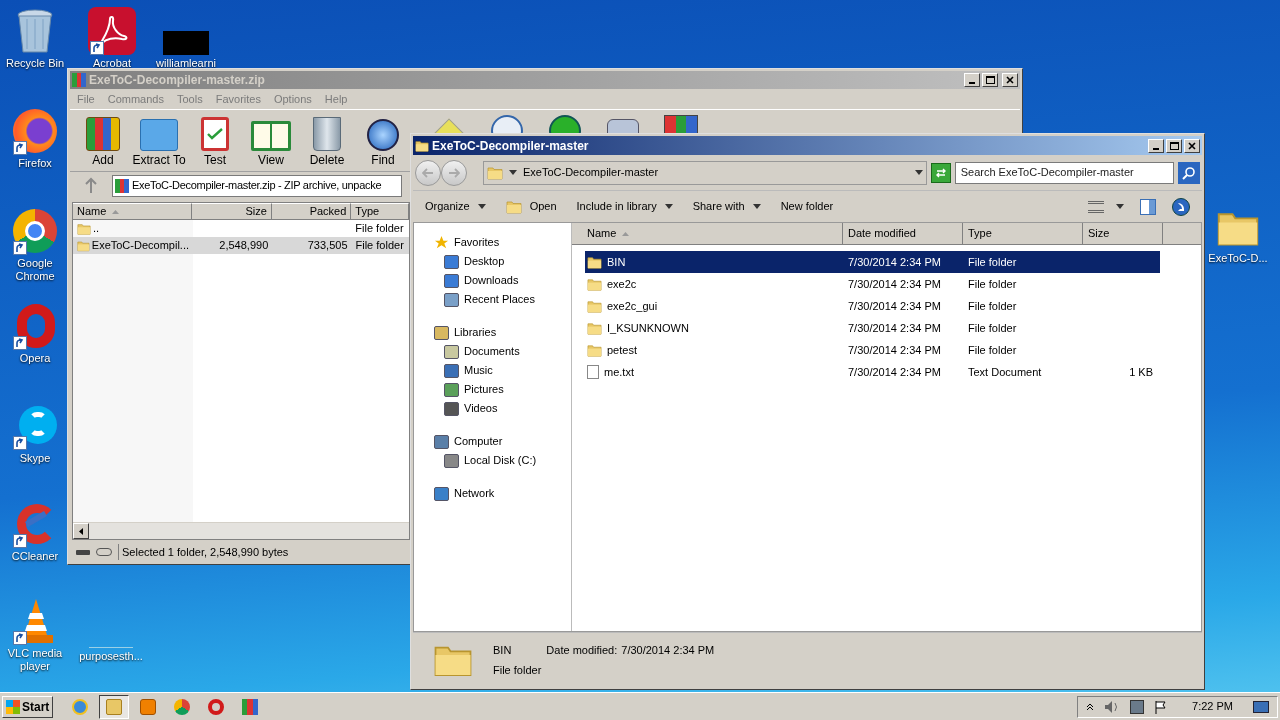 This screenshot has height=720, width=1280. I want to click on detail-name: BIN, so click(502, 650).